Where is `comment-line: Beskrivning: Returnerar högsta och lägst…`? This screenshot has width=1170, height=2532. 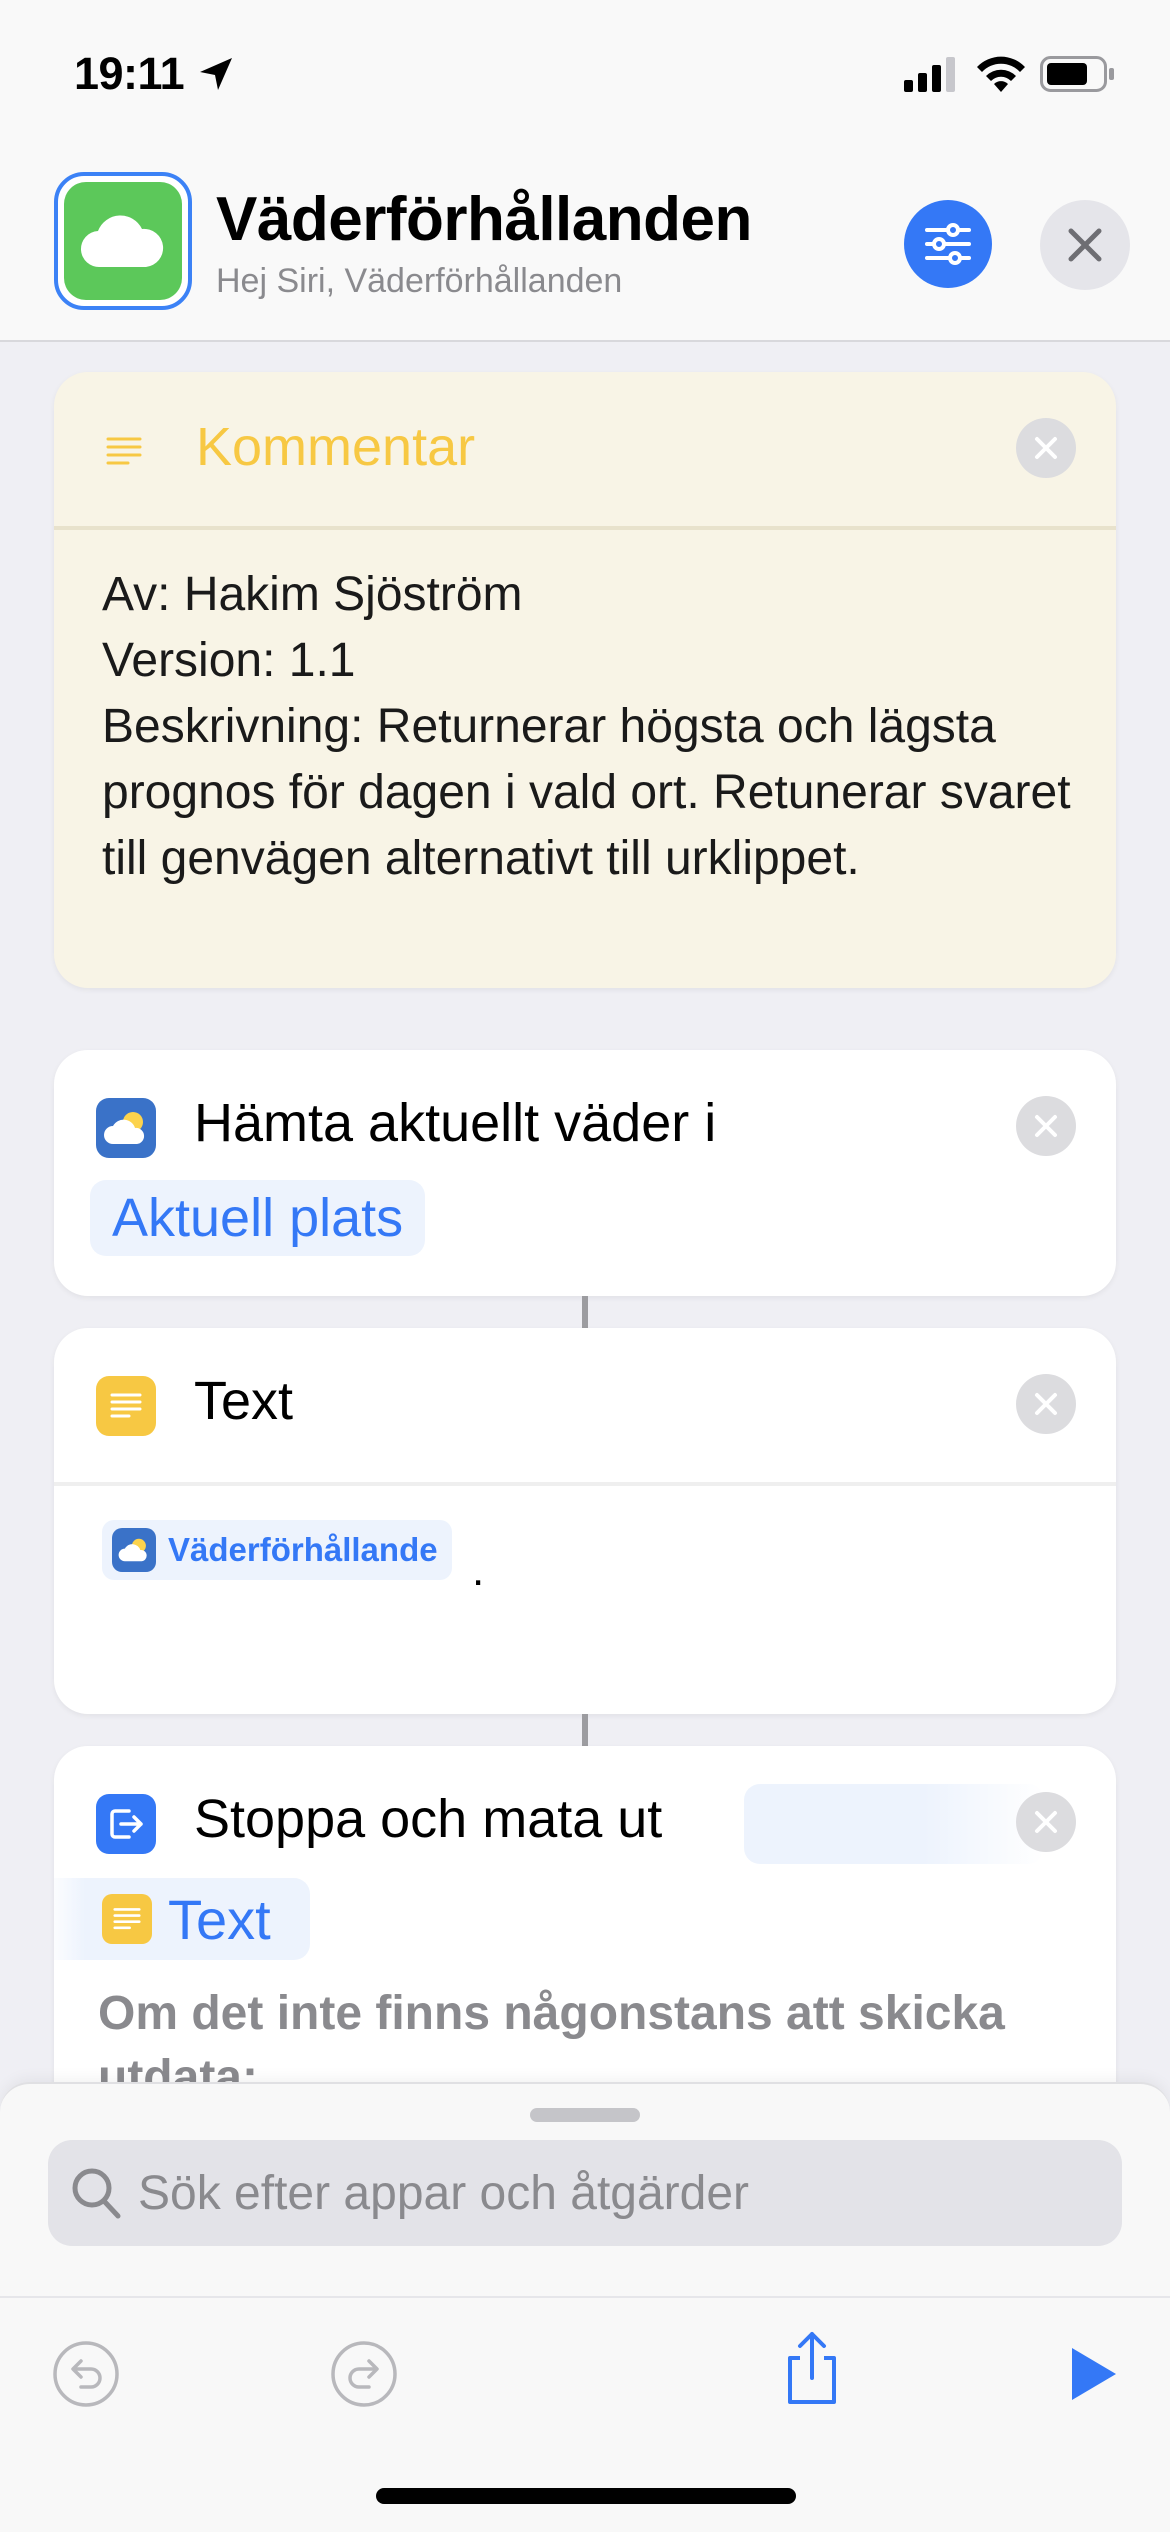
comment-line: Beskrivning: Returnerar högsta och lägst… is located at coordinates (586, 792).